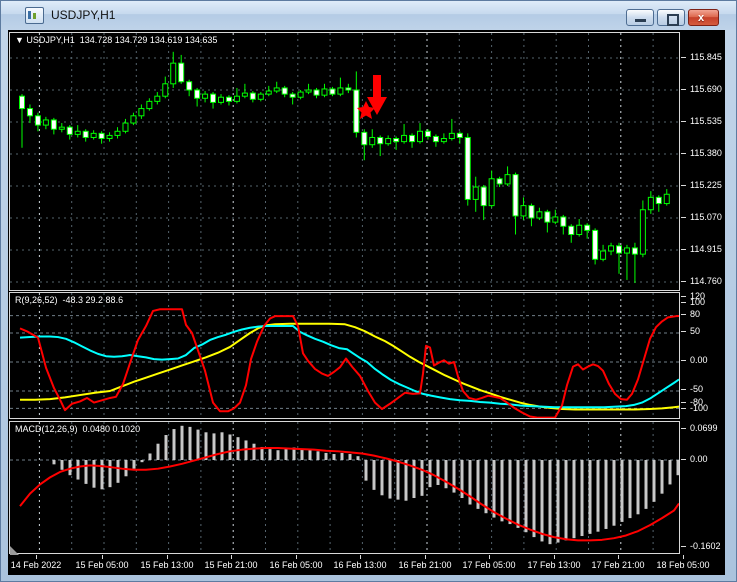 This screenshot has height=582, width=737. Describe the element at coordinates (698, 302) in the screenshot. I see `r-level-label: 100` at that location.